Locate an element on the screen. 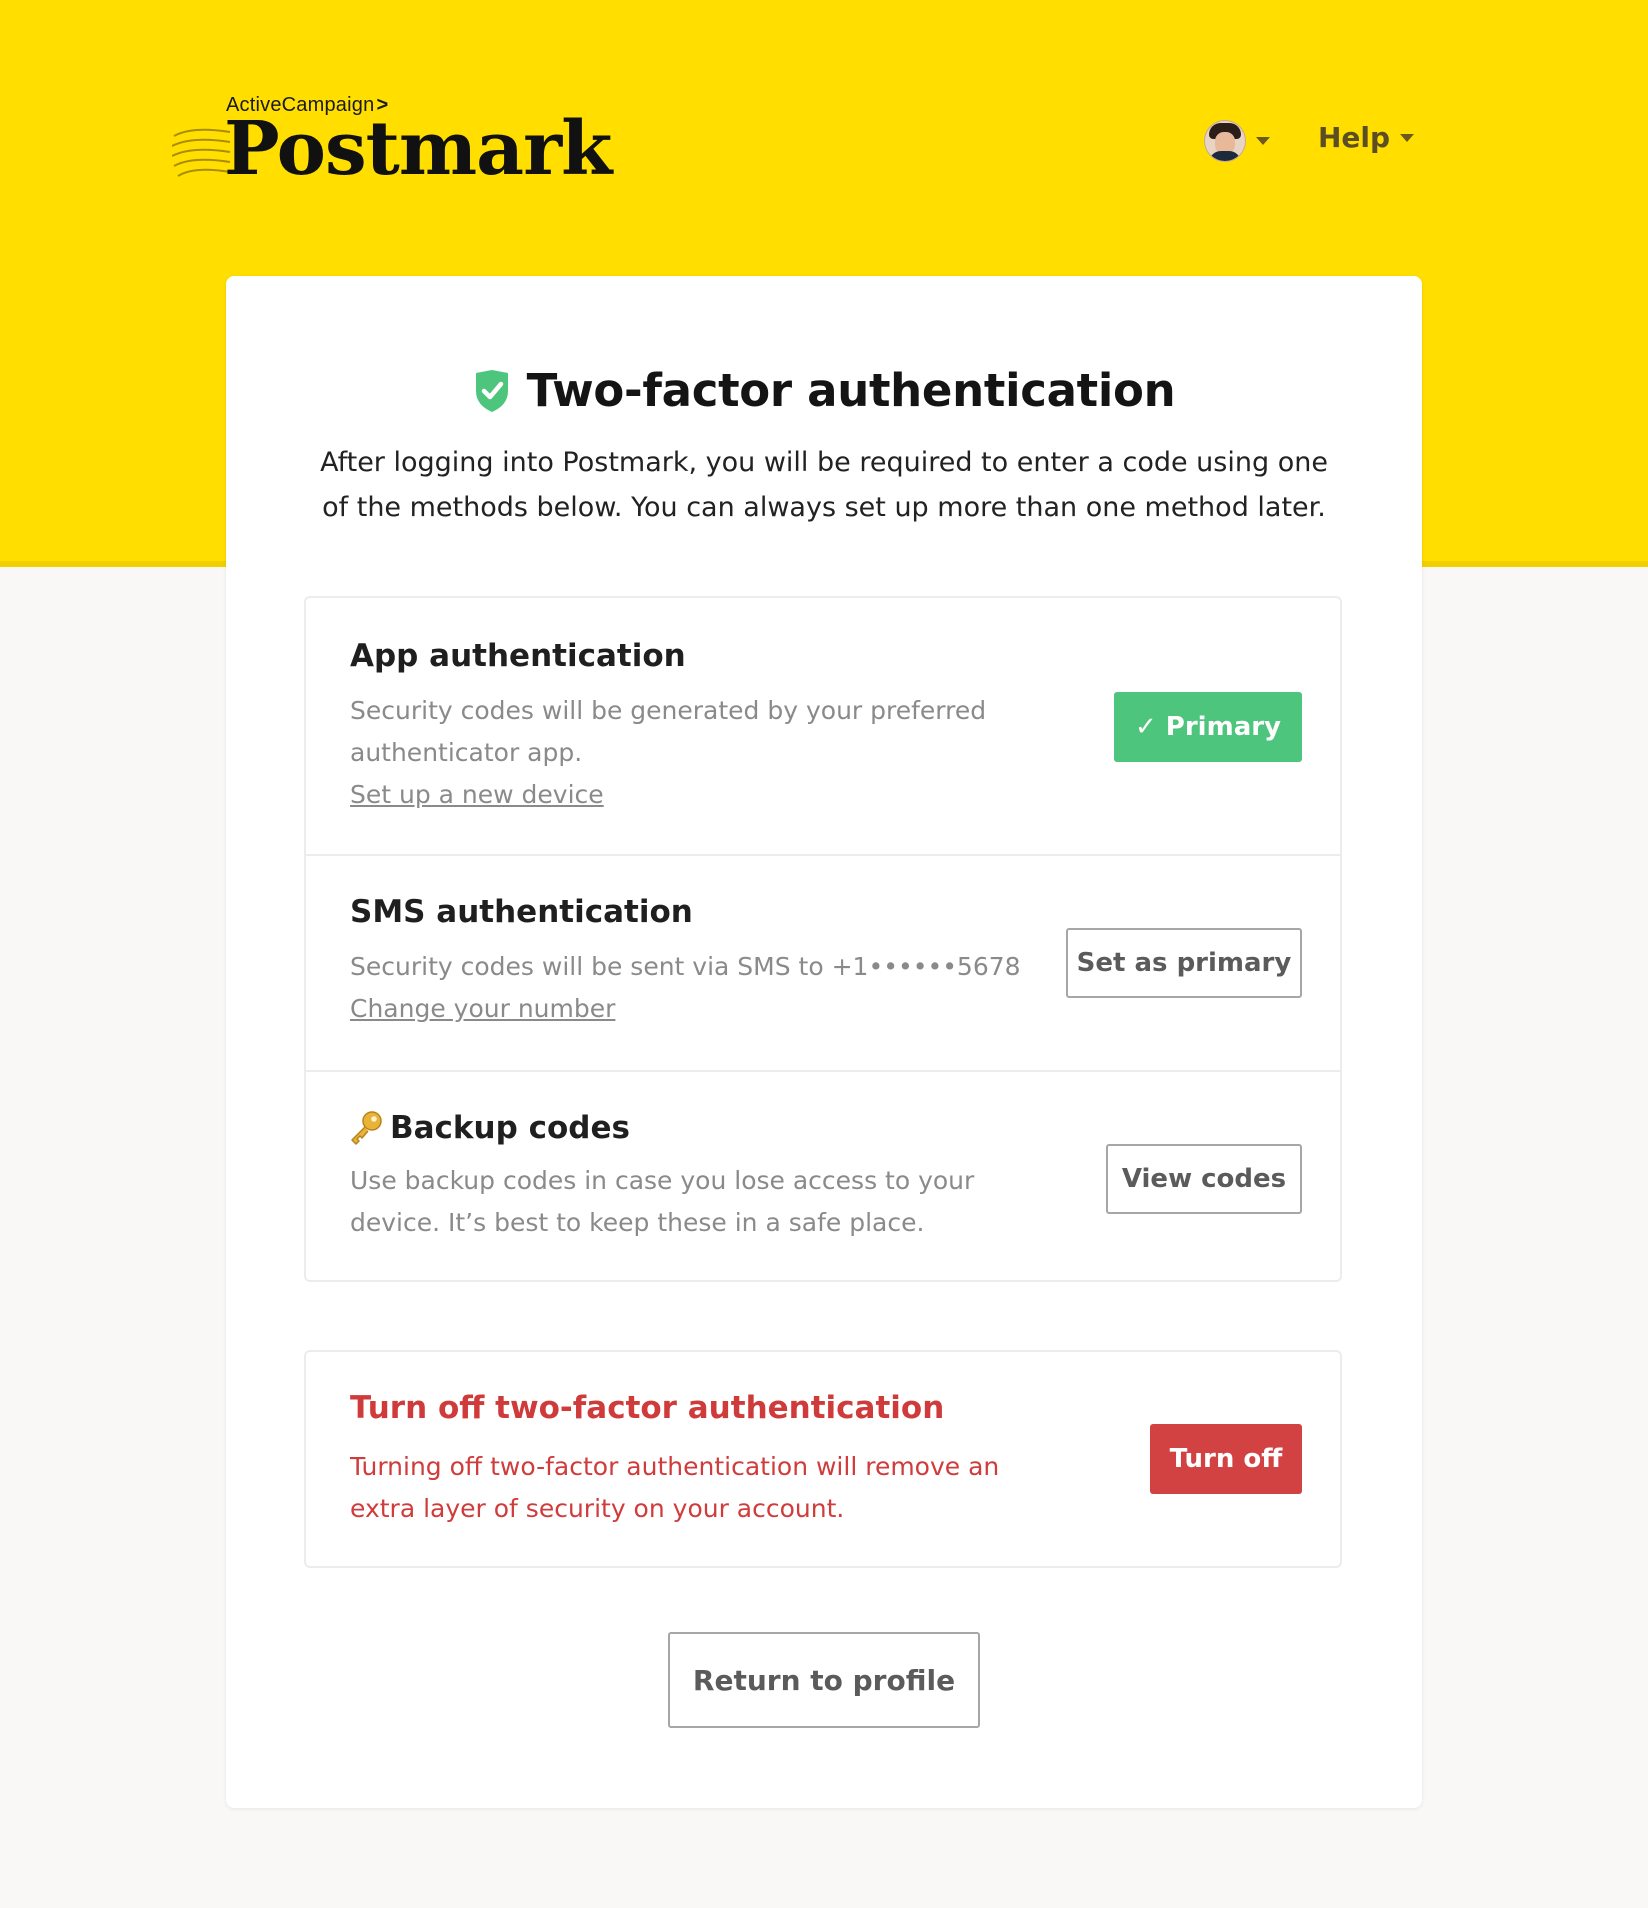 Image resolution: width=1648 pixels, height=1908 pixels. turn-off-button: Turn off is located at coordinates (1226, 1459).